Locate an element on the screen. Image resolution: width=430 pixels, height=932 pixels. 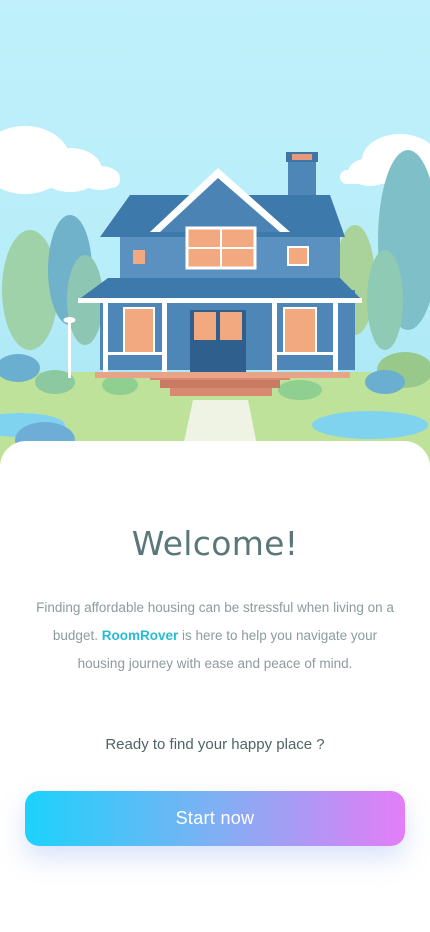
cloud-left is located at coordinates (60, 160).